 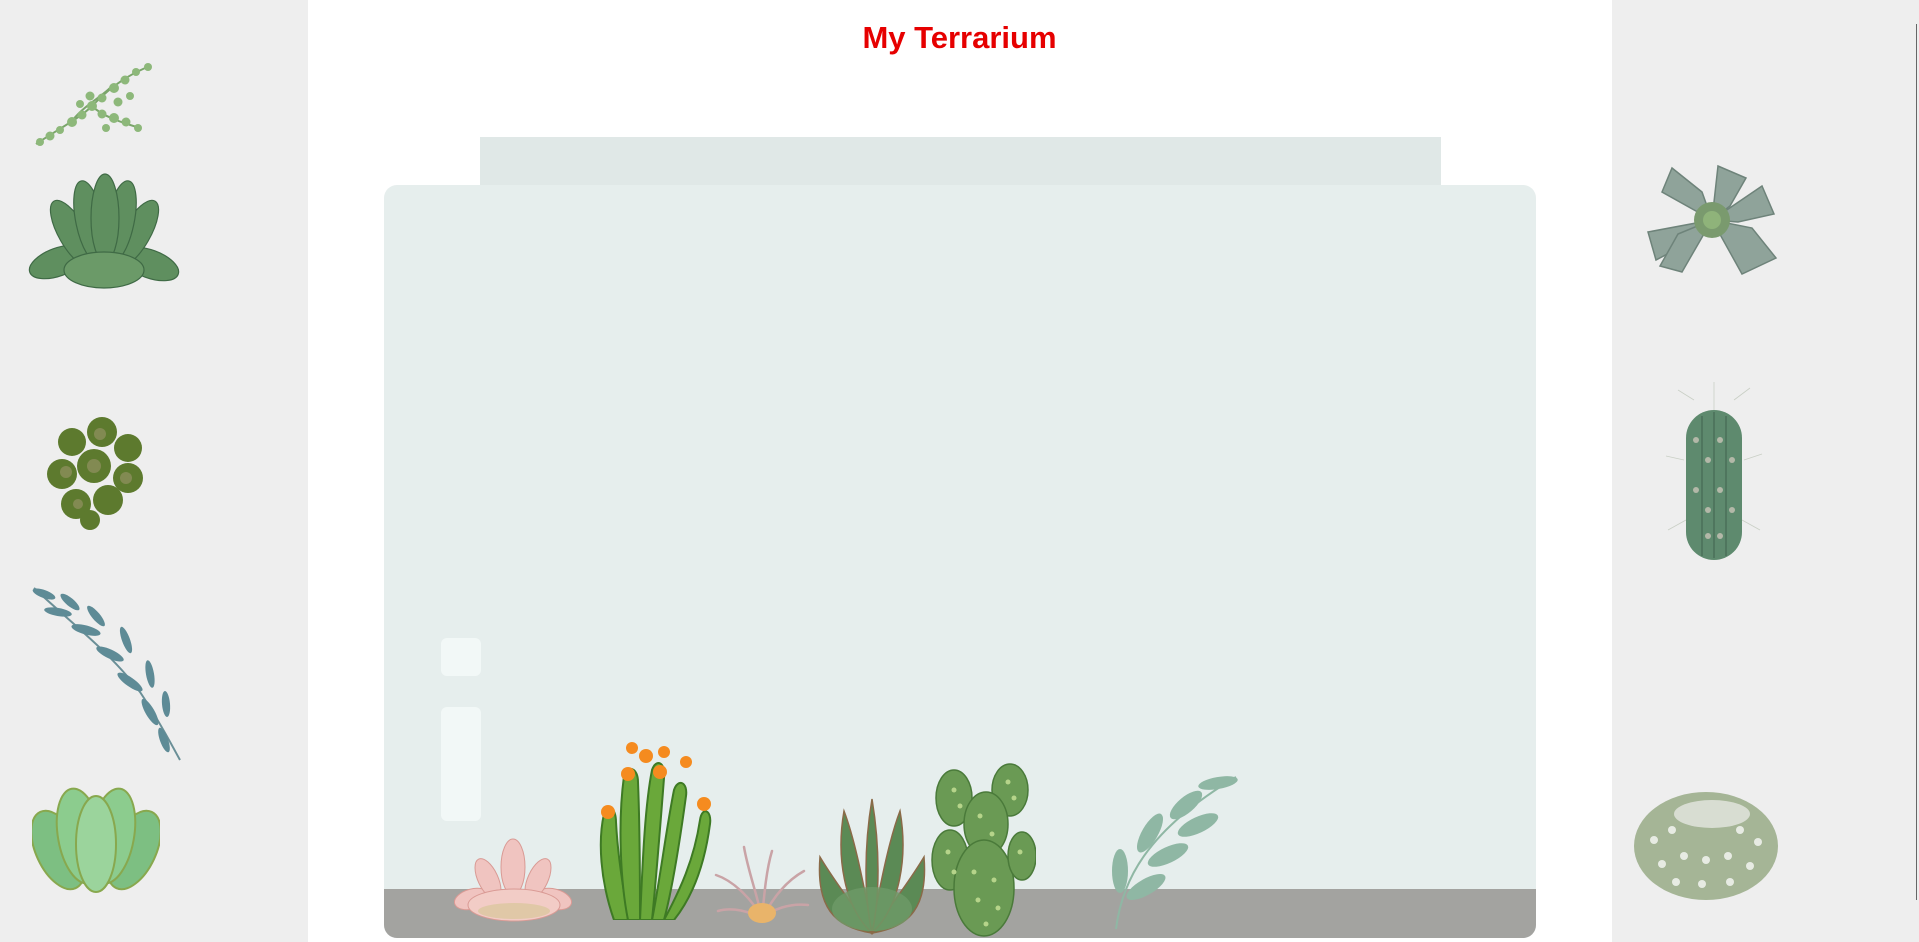 What do you see at coordinates (96, 835) in the screenshot?
I see `jade-succulent-plant` at bounding box center [96, 835].